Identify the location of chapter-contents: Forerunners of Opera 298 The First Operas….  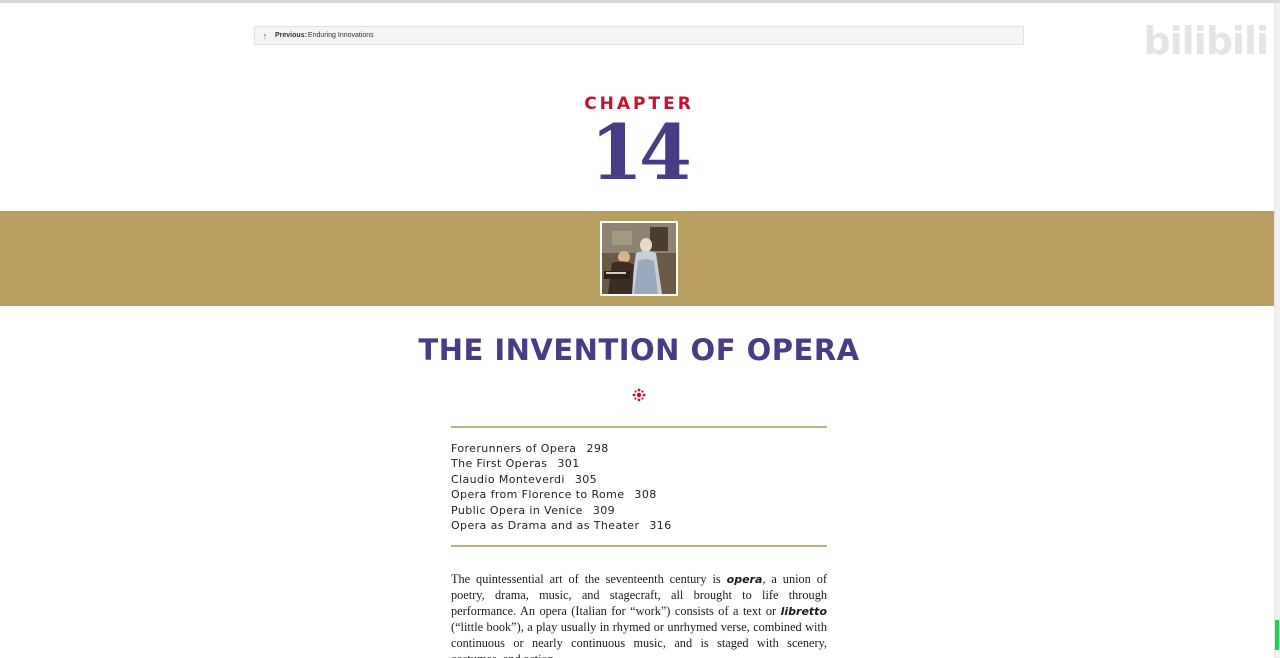
(639, 487).